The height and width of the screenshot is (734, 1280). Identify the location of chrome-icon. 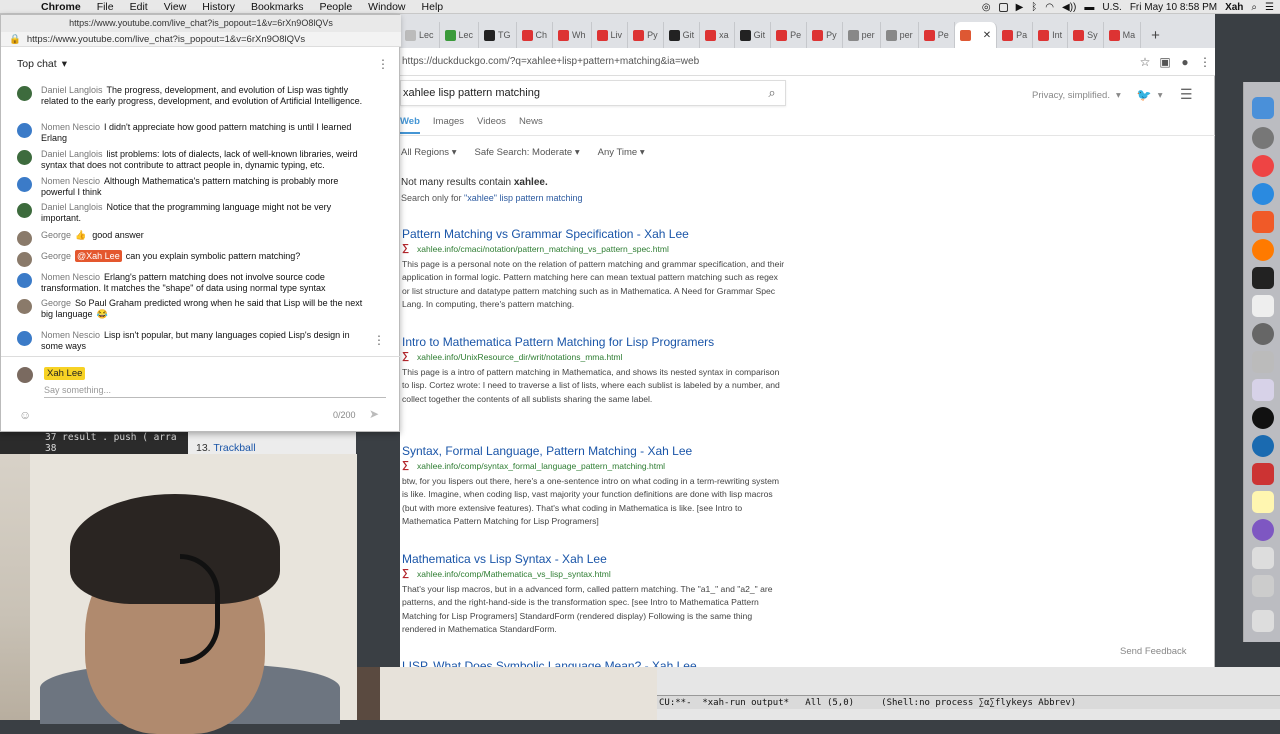
(1263, 166).